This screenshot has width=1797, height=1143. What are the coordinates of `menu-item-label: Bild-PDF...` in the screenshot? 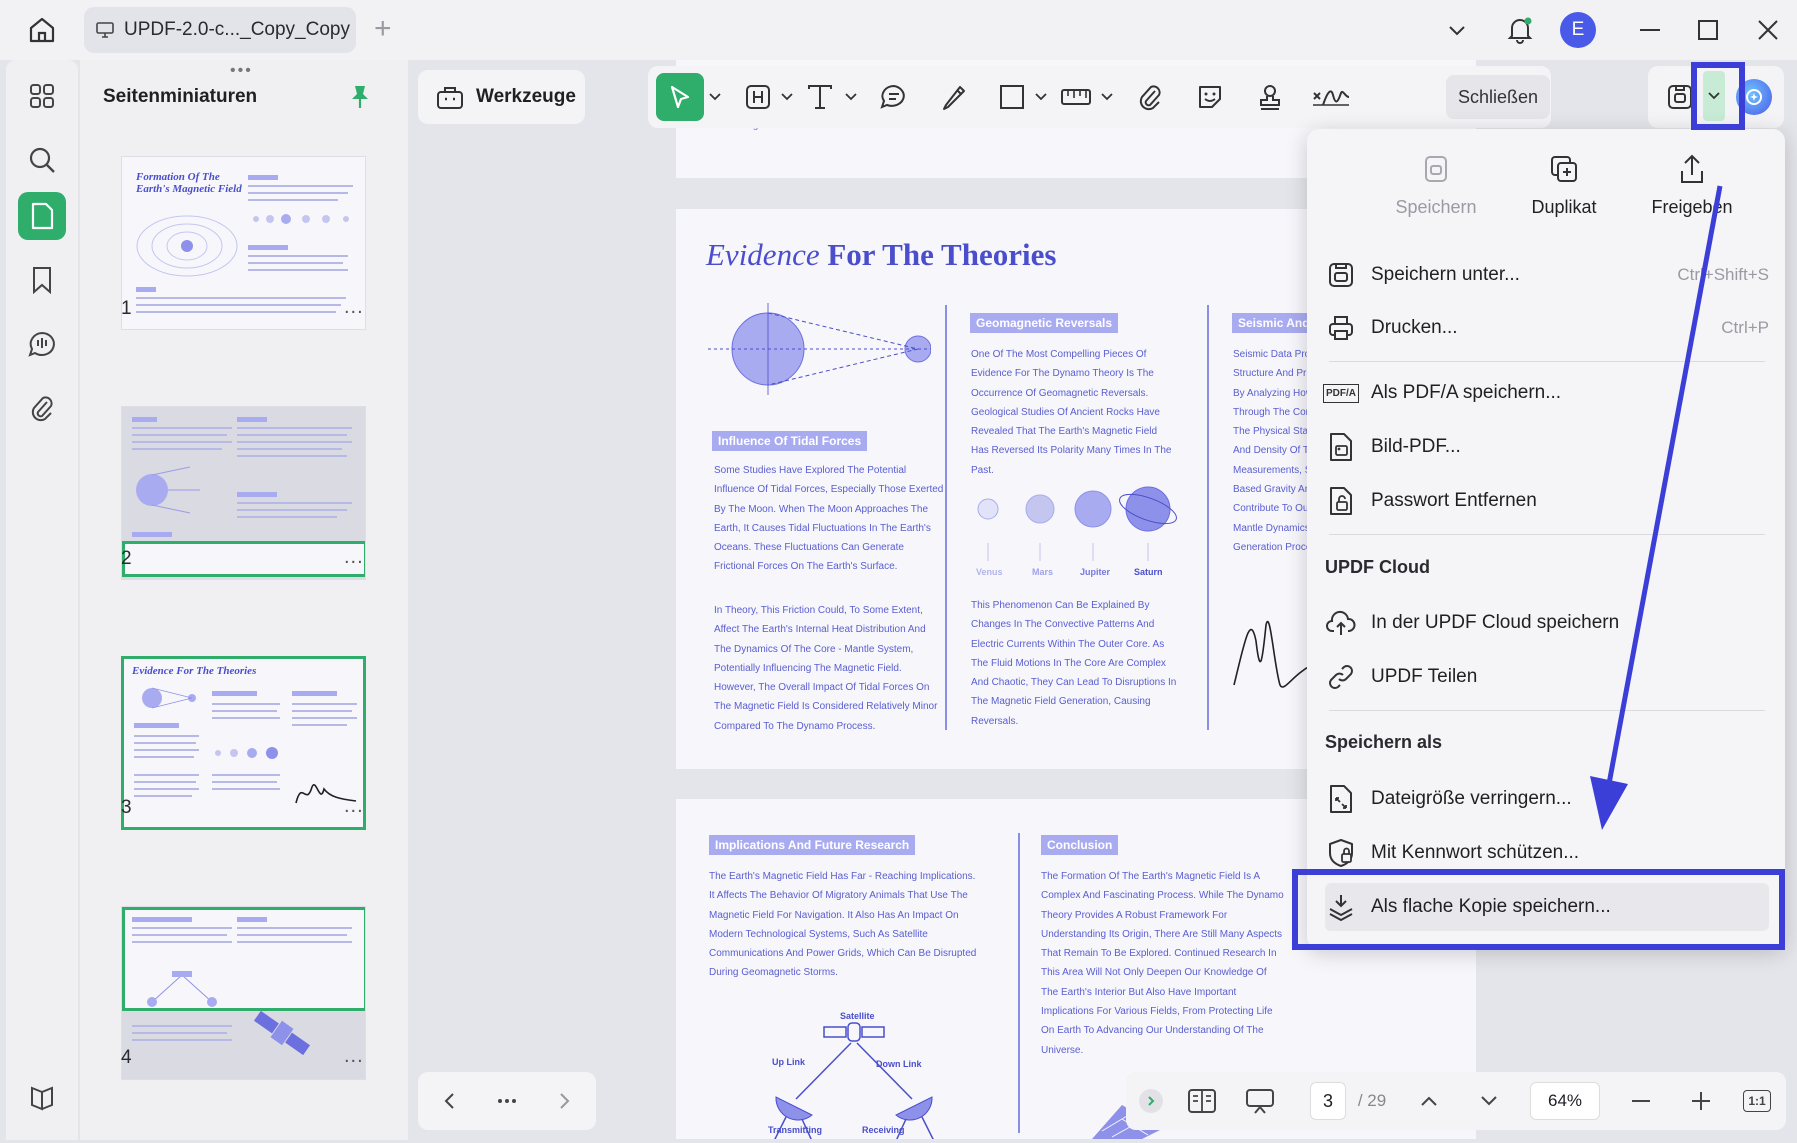 It's located at (1416, 446).